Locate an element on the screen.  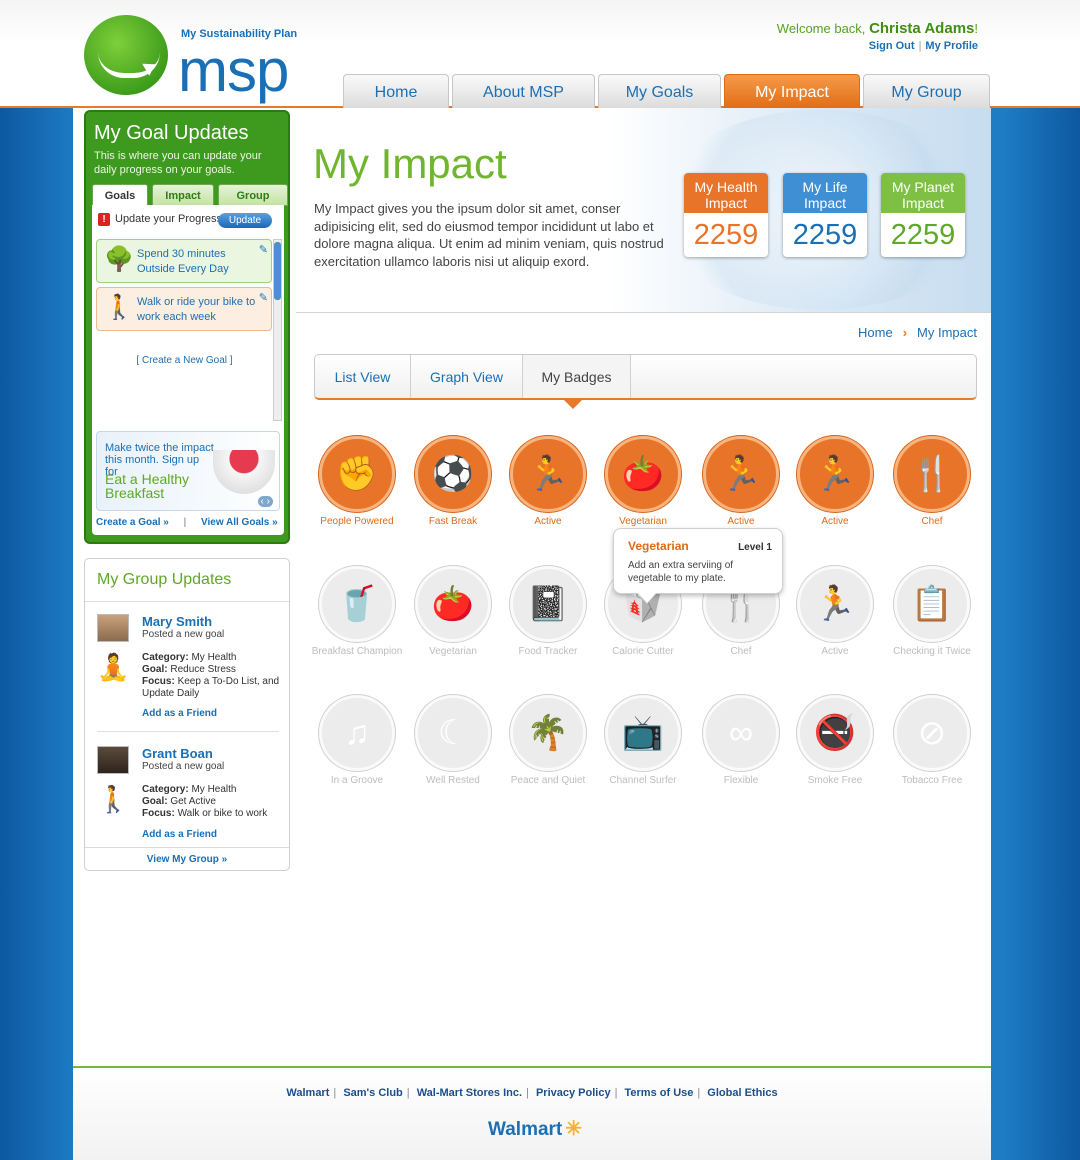
badge-label: Vegetarian is located at coordinates (643, 521).